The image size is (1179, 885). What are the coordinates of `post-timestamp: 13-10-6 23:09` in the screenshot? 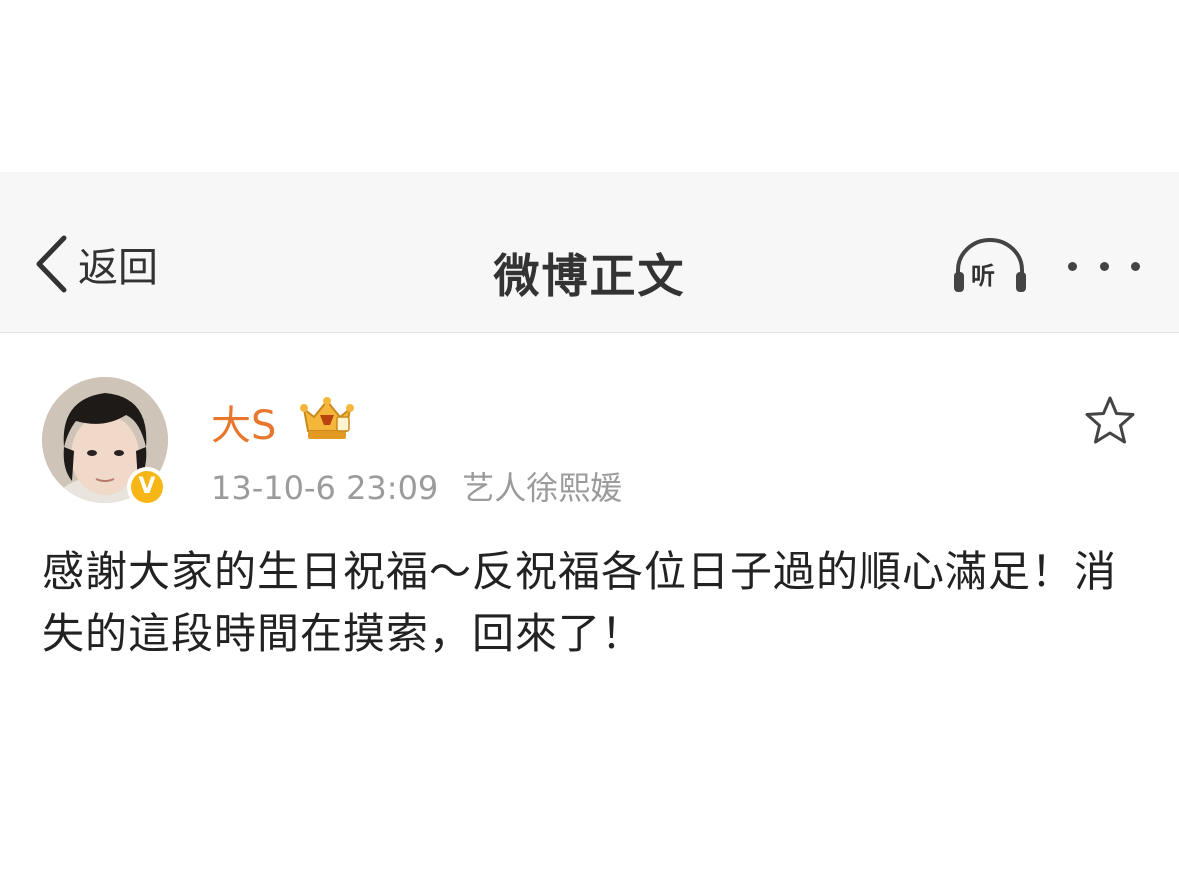 It's located at (325, 488).